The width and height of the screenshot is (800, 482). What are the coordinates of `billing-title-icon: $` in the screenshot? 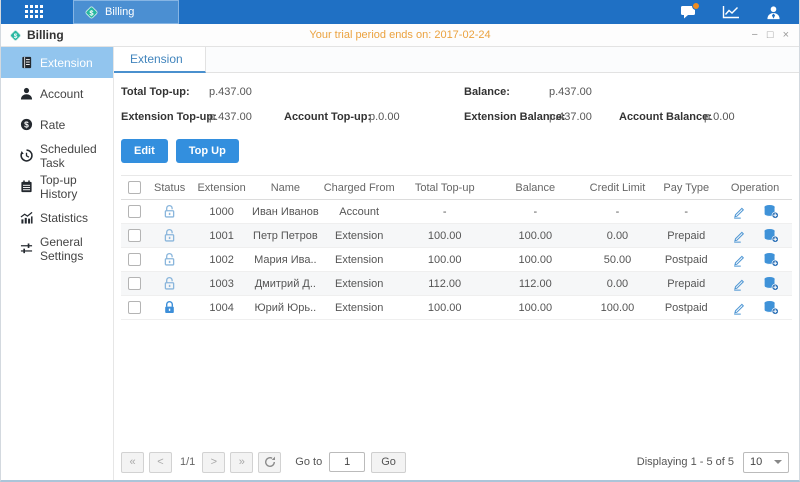 It's located at (15, 35).